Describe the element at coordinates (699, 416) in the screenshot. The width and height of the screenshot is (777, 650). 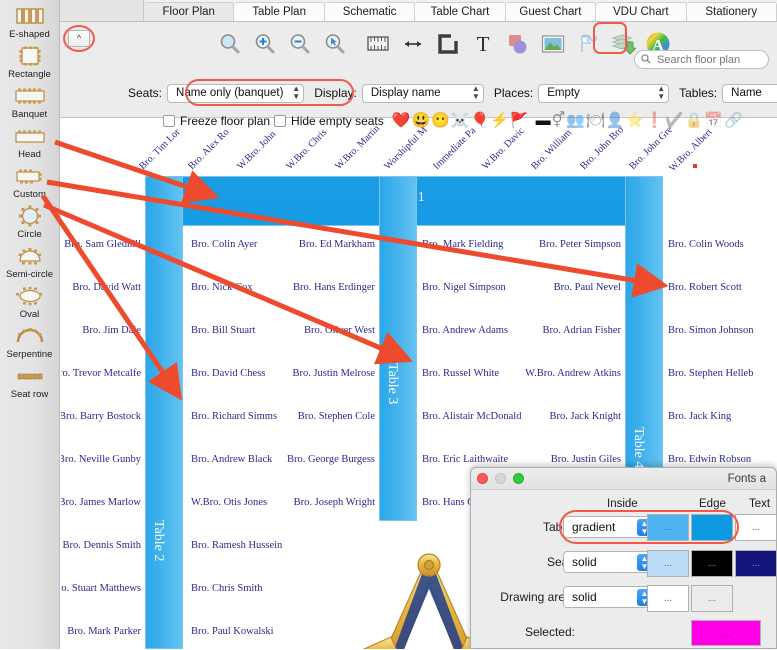
I see `seat-label: Bro. Jack King` at that location.